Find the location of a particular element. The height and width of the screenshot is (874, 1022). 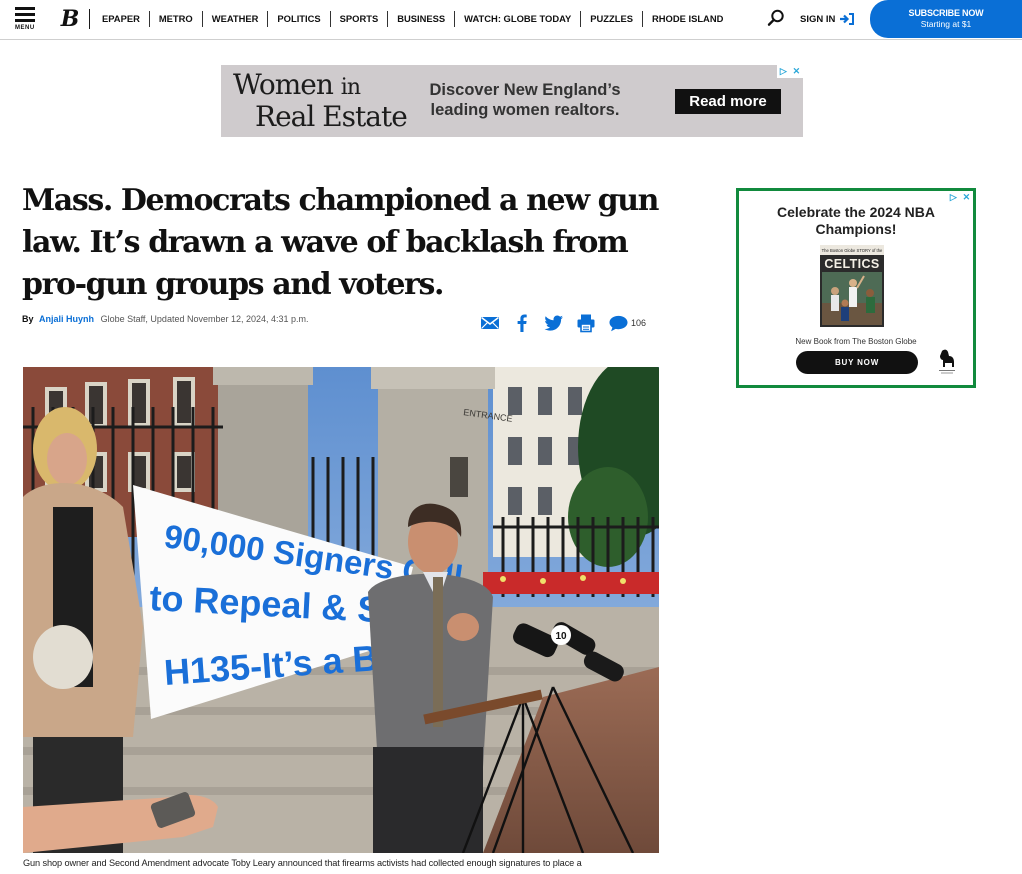

menu-button: MENU is located at coordinates (27, 20).